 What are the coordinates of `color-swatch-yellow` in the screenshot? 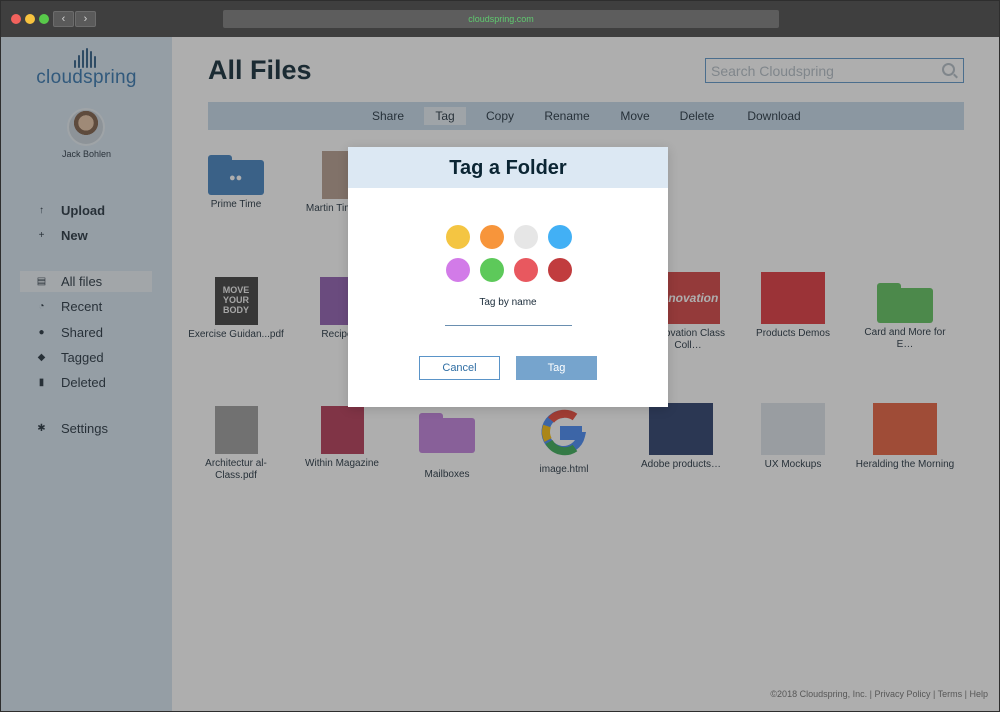 It's located at (458, 237).